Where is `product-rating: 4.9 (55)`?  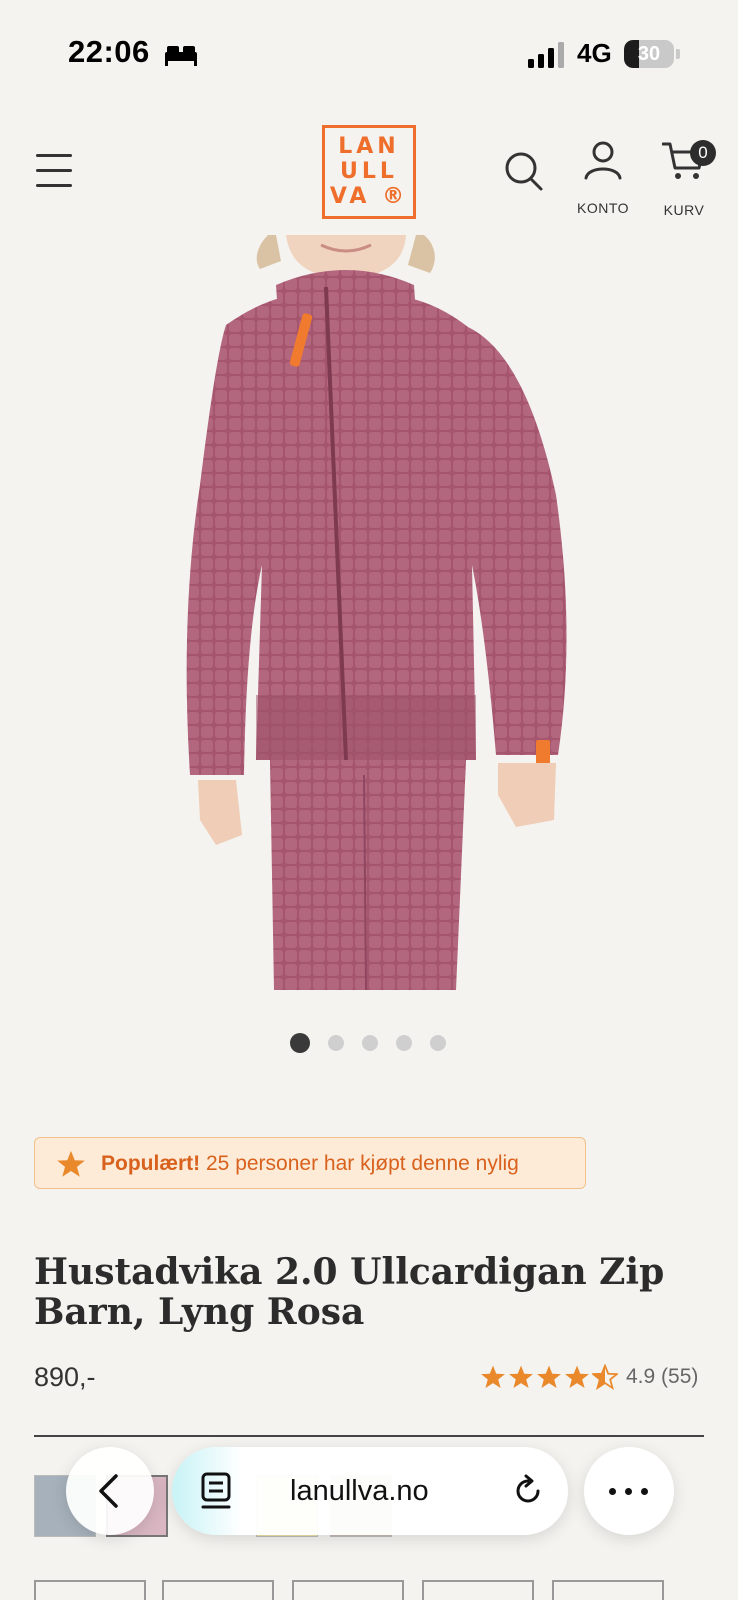
product-rating: 4.9 (55) is located at coordinates (589, 1377).